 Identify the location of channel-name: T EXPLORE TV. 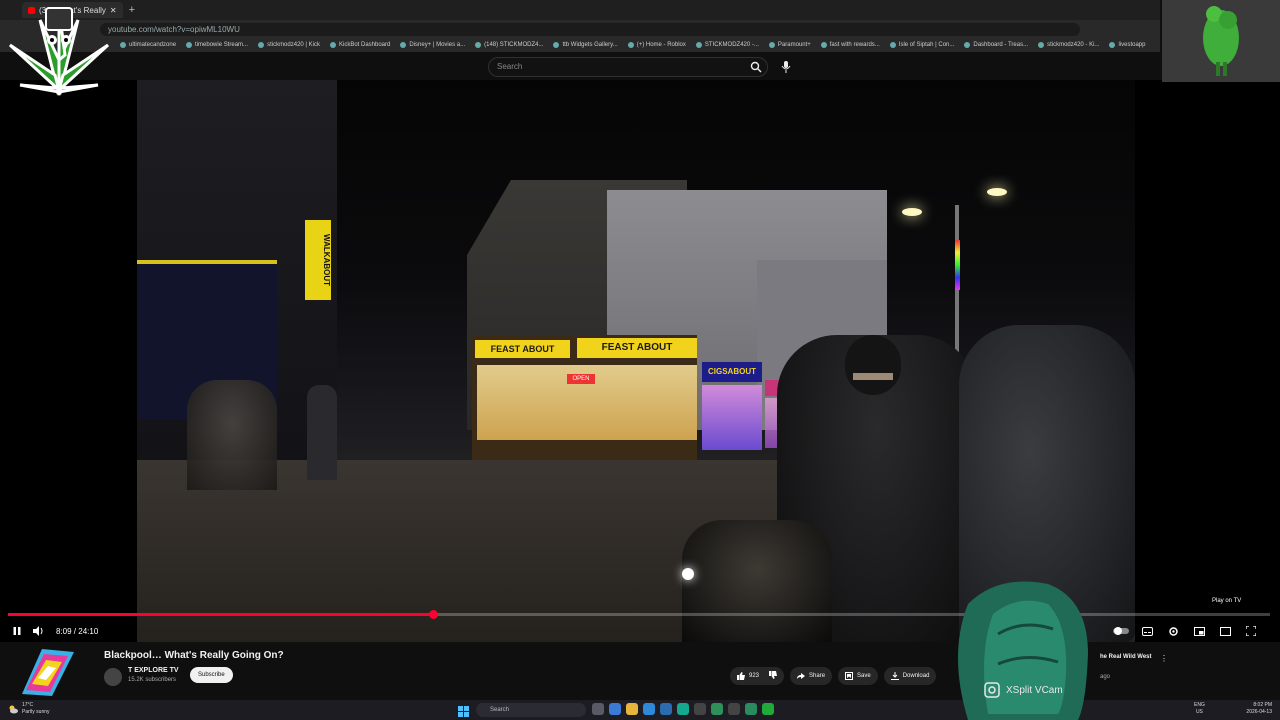
(153, 670).